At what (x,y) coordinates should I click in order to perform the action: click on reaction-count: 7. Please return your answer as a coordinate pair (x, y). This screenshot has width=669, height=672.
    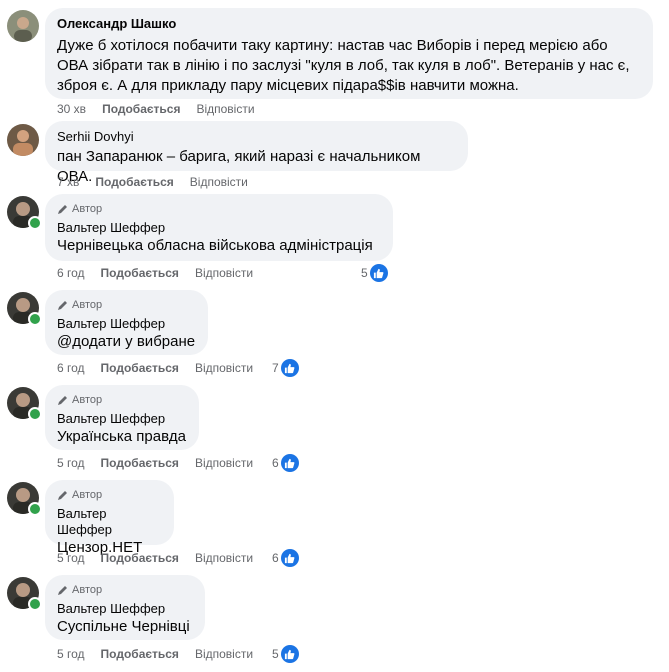
    Looking at the image, I should click on (275, 368).